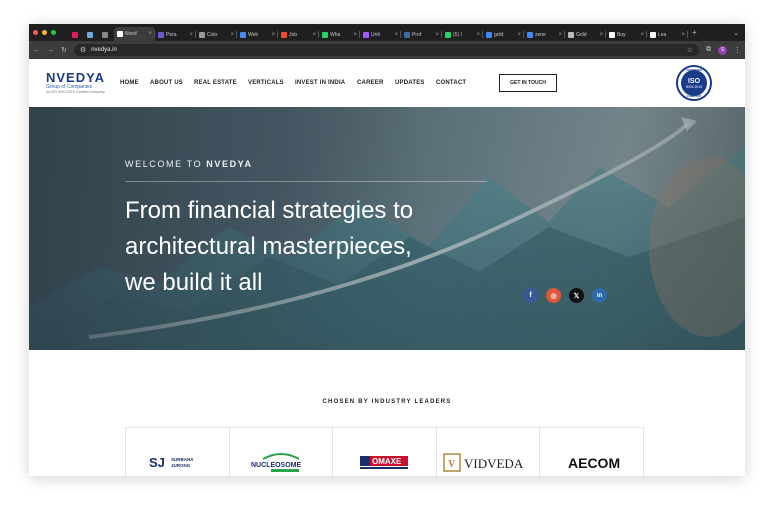 The width and height of the screenshot is (775, 512). I want to click on tab-title: Unti, so click(375, 34).